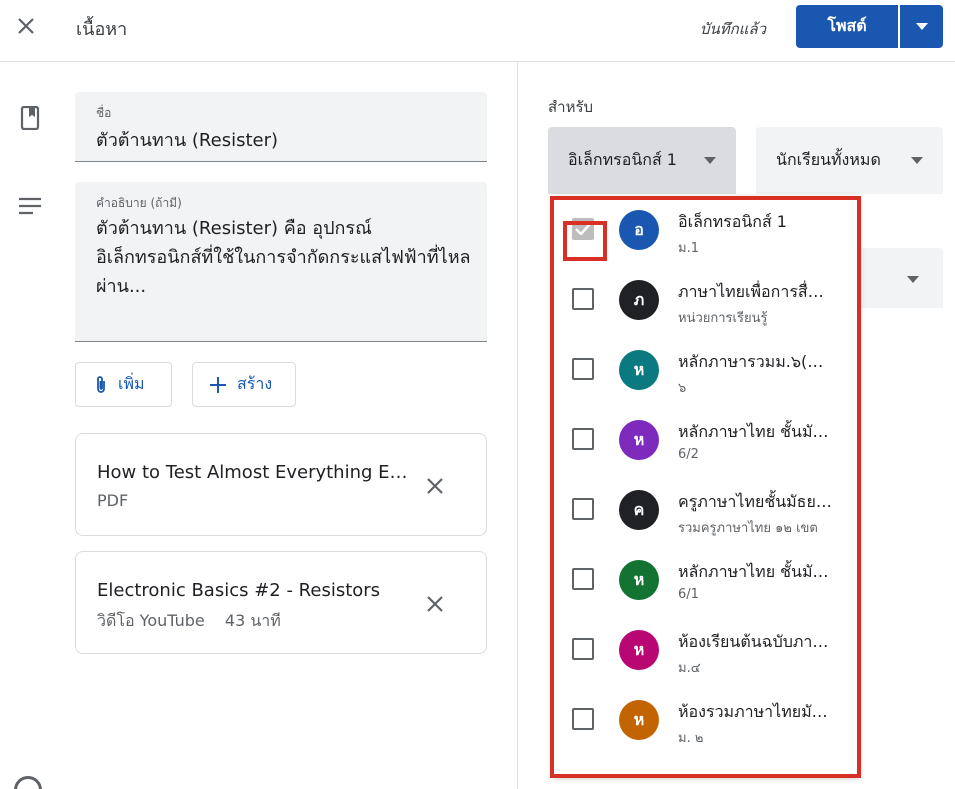 The height and width of the screenshot is (789, 955). What do you see at coordinates (748, 528) in the screenshot?
I see `class-section: รวมครูภาษาไทย ๑๒ เขต` at bounding box center [748, 528].